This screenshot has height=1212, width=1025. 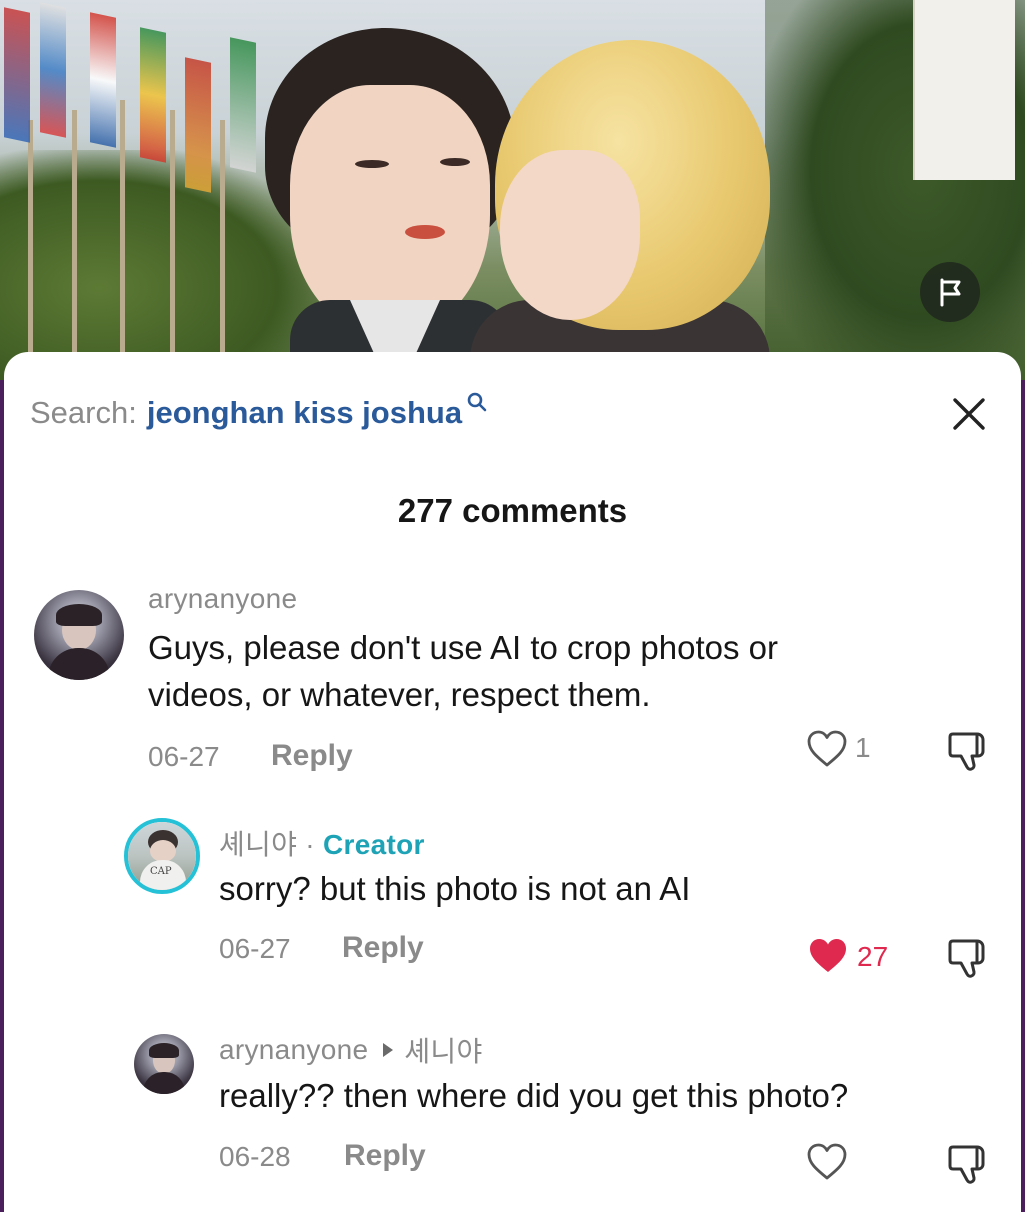 I want to click on username-text: 셰니야, so click(x=258, y=844).